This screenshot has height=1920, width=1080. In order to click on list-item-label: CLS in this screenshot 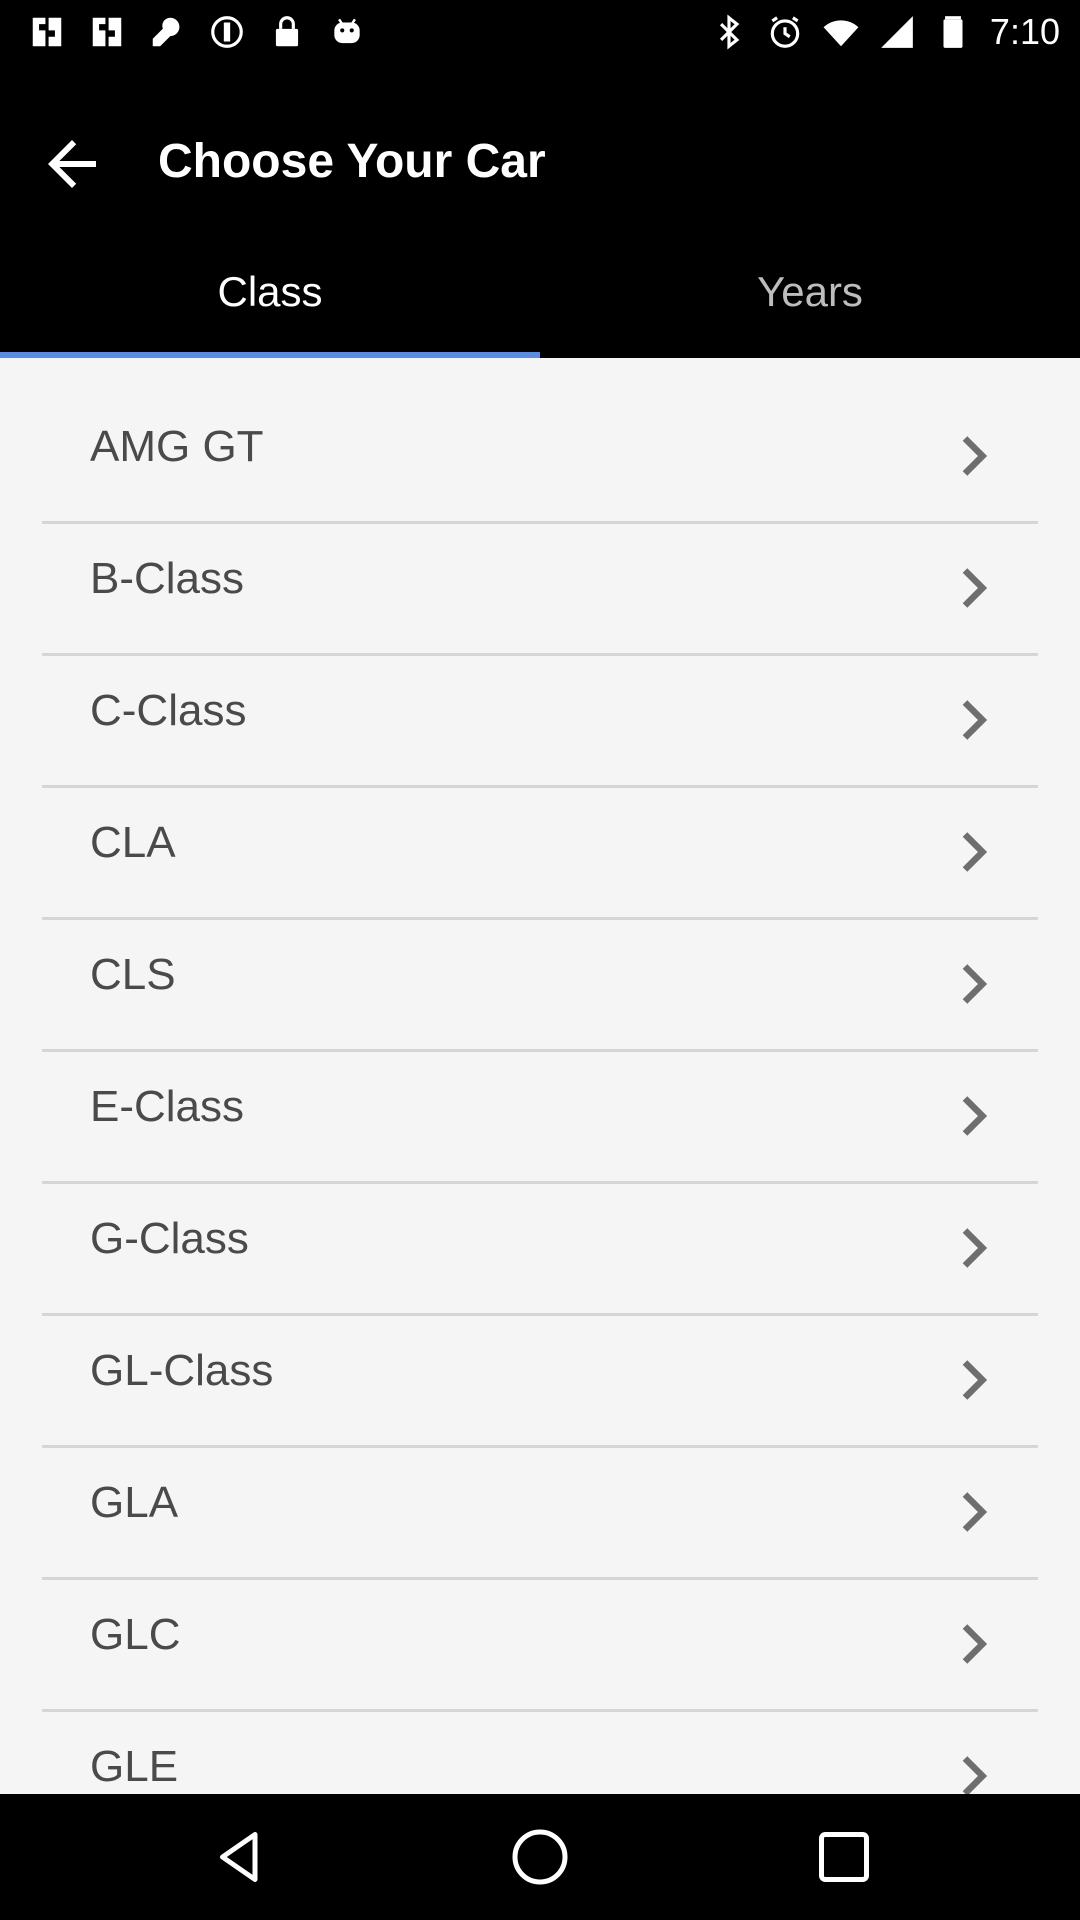, I will do `click(133, 974)`.